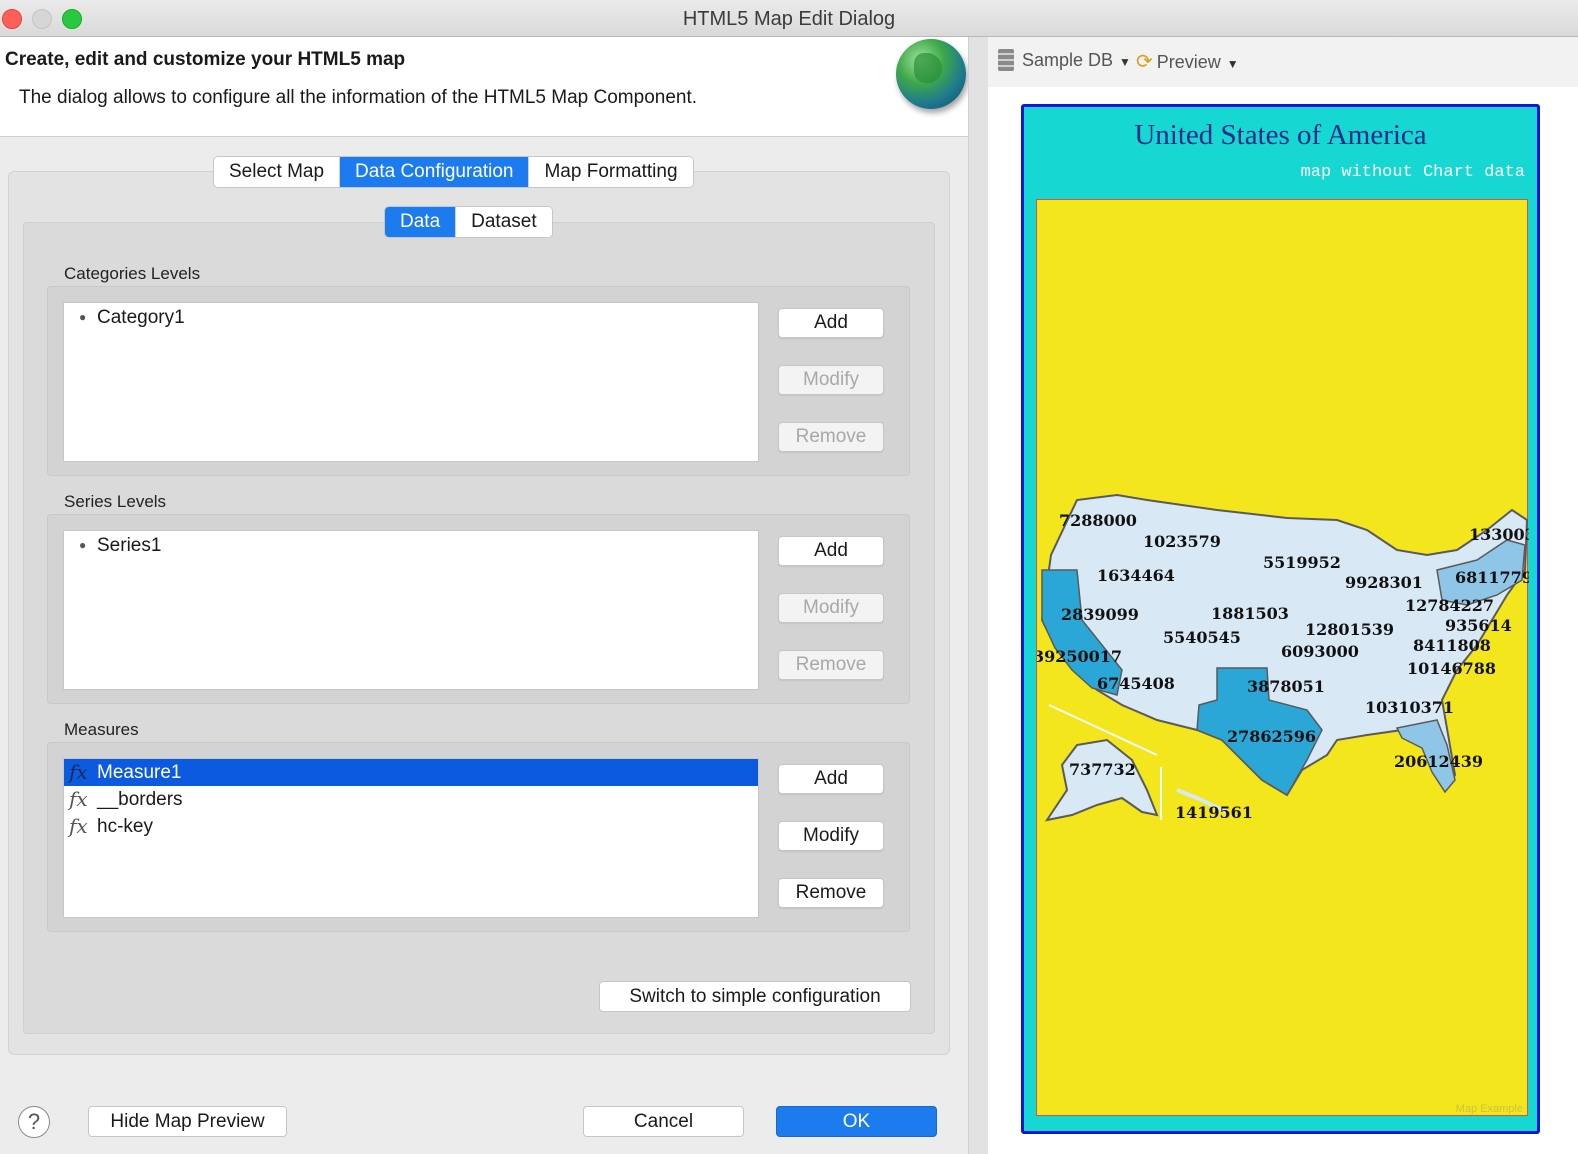 Image resolution: width=1578 pixels, height=1154 pixels. Describe the element at coordinates (411, 545) in the screenshot. I see `list-item: ● Series1` at that location.